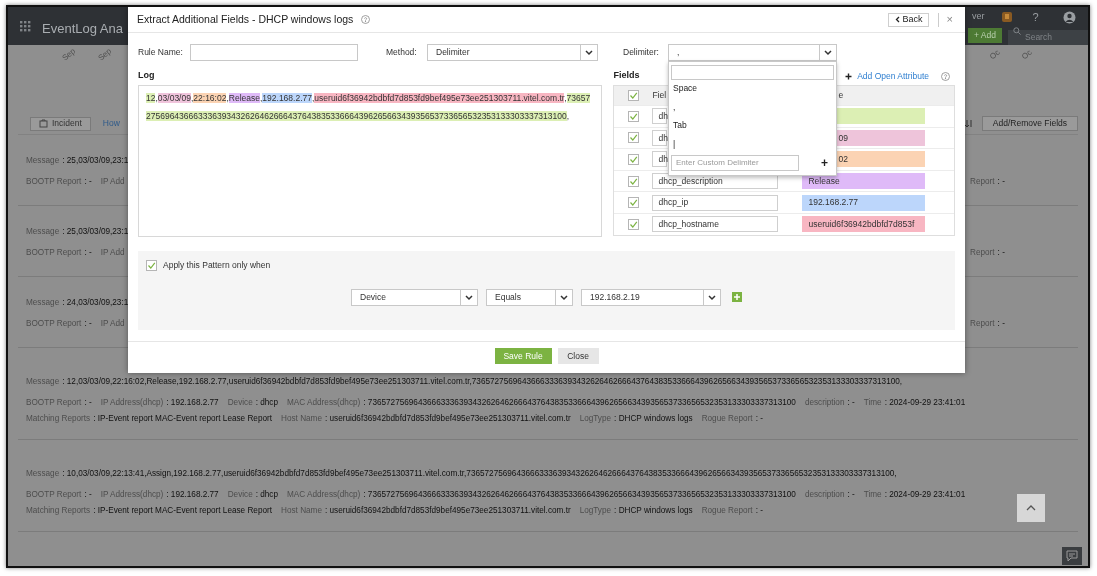  I want to click on back-button: Back, so click(908, 19).